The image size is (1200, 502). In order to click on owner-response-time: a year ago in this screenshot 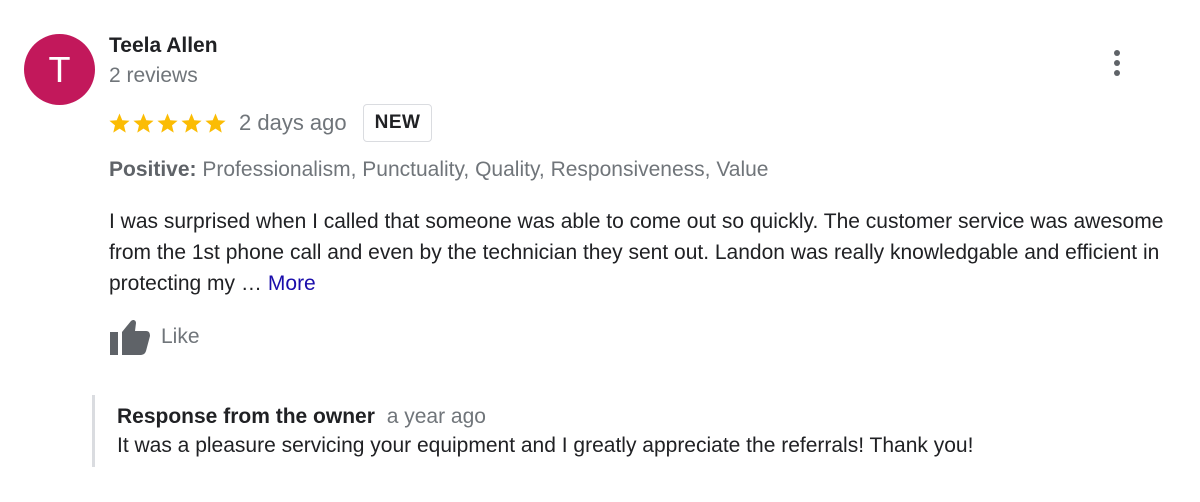, I will do `click(436, 416)`.